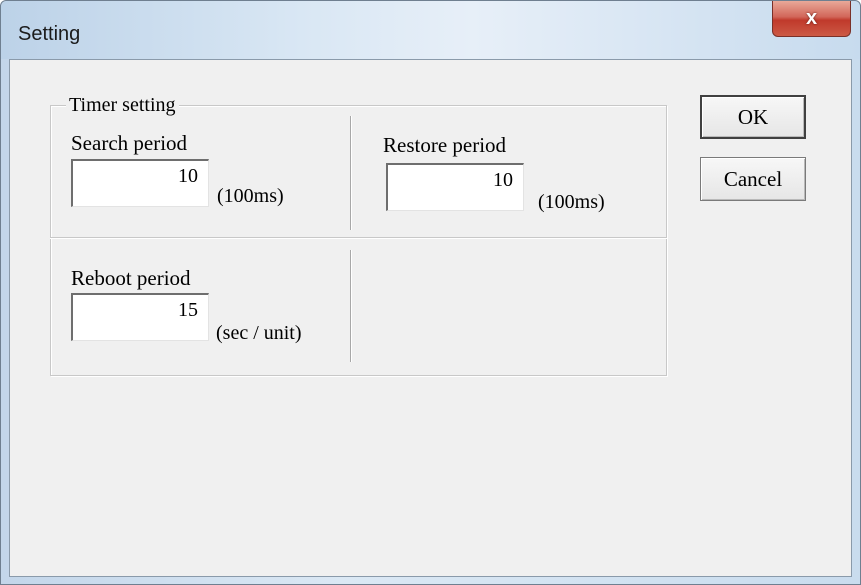 The image size is (861, 585). Describe the element at coordinates (140, 317) in the screenshot. I see `reboot-period-input` at that location.